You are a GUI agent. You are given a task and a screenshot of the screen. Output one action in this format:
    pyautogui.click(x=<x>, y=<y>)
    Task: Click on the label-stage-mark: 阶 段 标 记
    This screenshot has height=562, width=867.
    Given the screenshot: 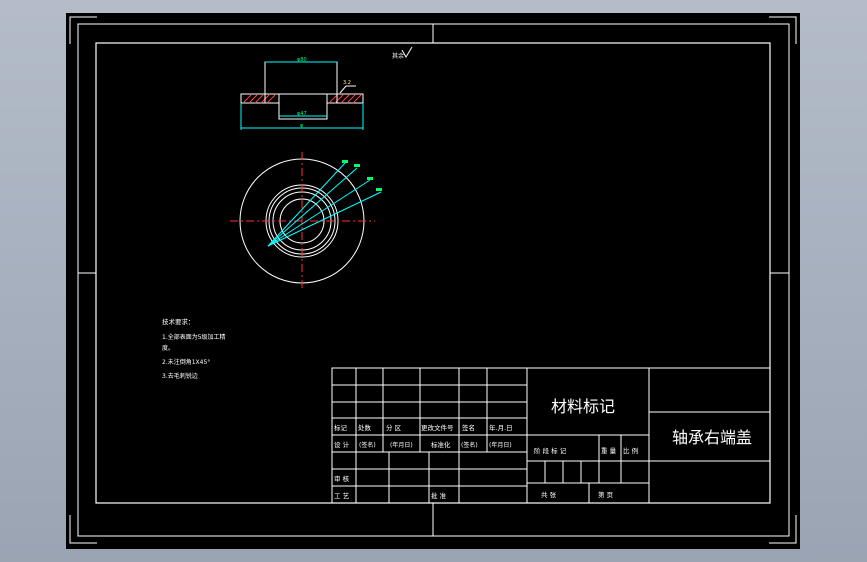 What is the action you would take?
    pyautogui.click(x=550, y=450)
    